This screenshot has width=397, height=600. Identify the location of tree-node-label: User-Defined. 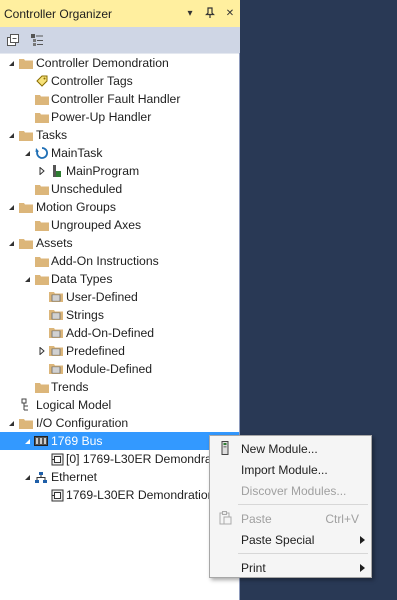
(102, 297).